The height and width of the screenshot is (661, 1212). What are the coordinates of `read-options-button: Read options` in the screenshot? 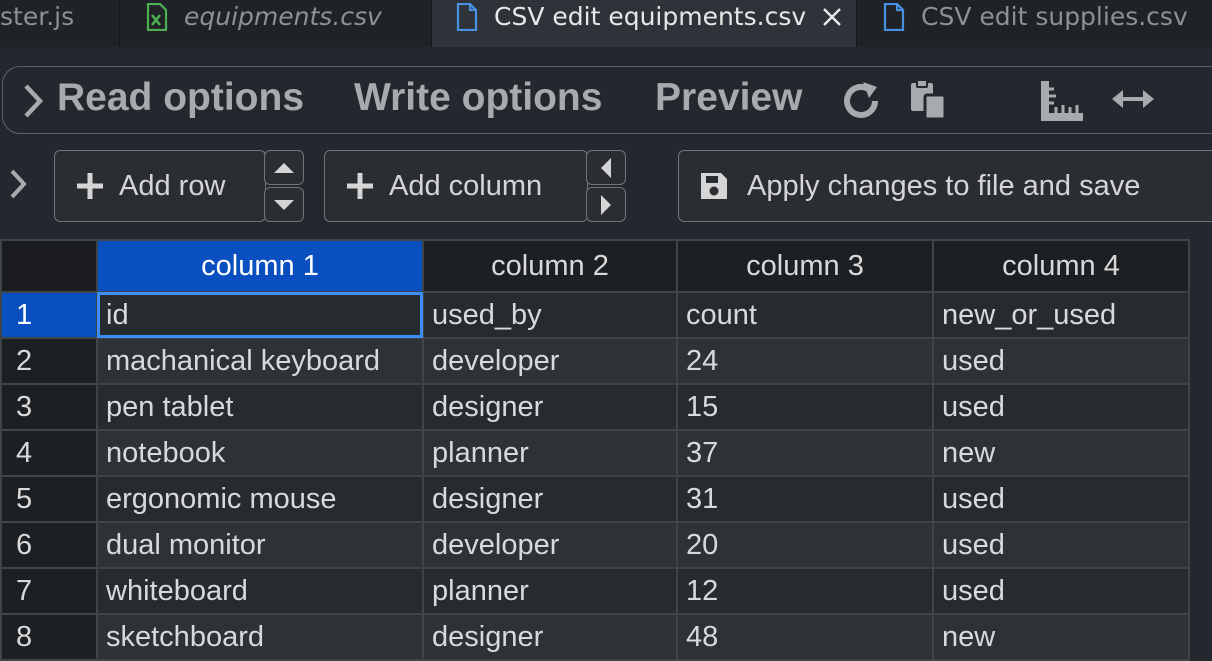 It's located at (180, 98).